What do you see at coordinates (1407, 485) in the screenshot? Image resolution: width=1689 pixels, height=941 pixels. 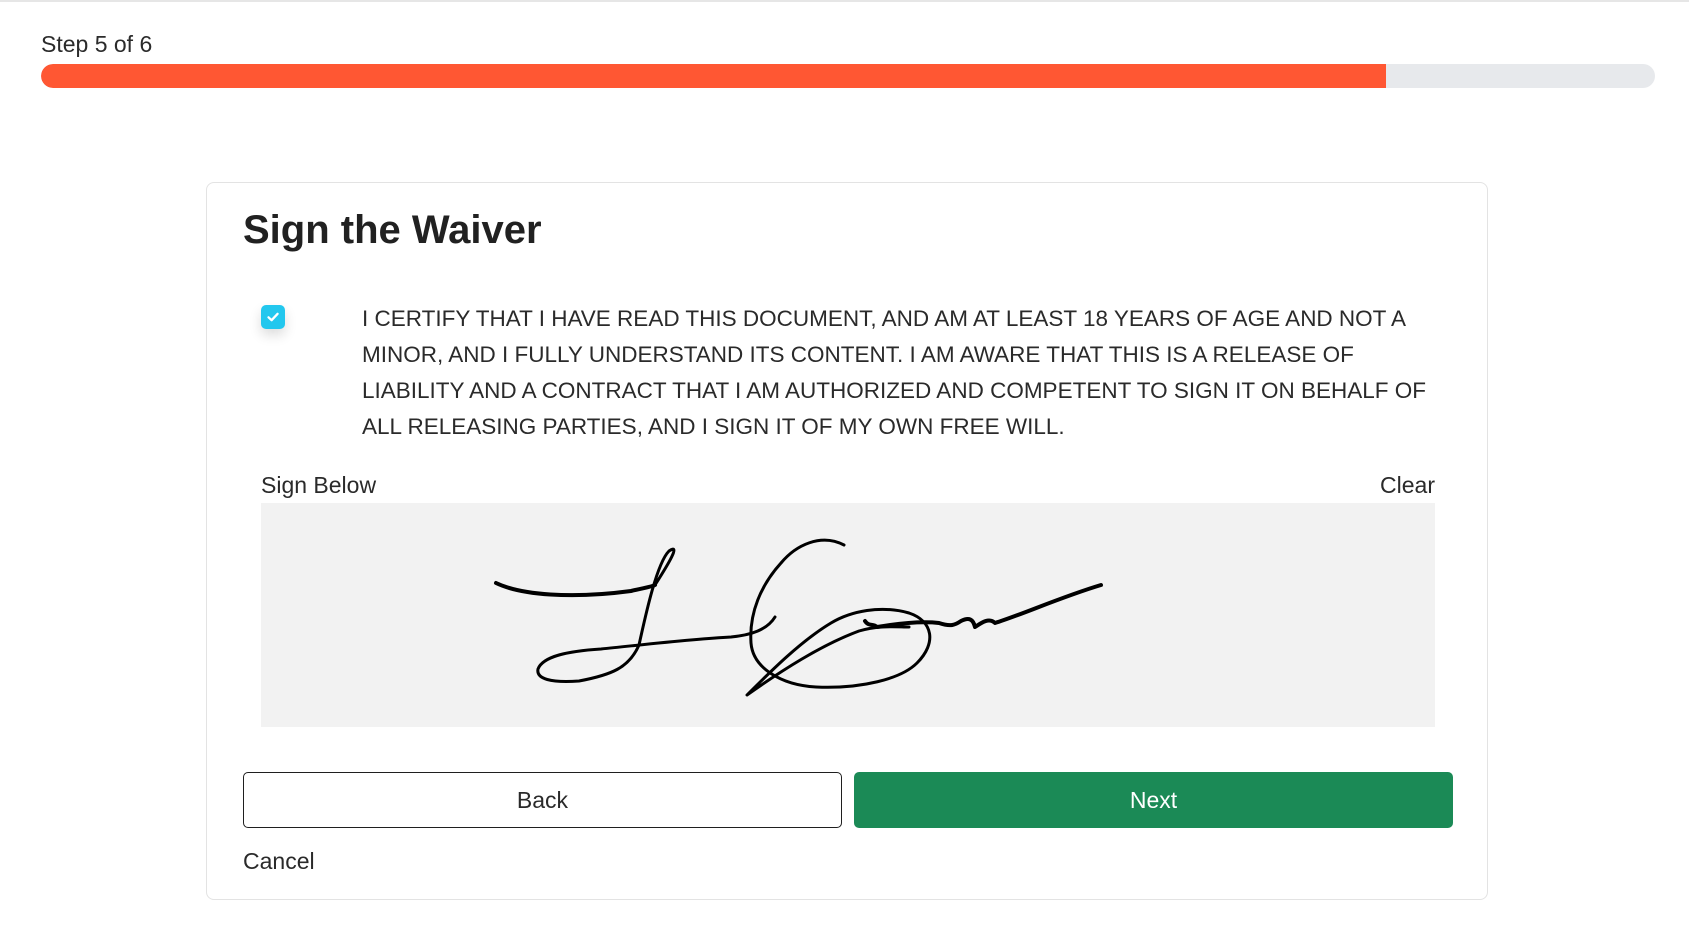 I see `clear-signature-link: Clear` at bounding box center [1407, 485].